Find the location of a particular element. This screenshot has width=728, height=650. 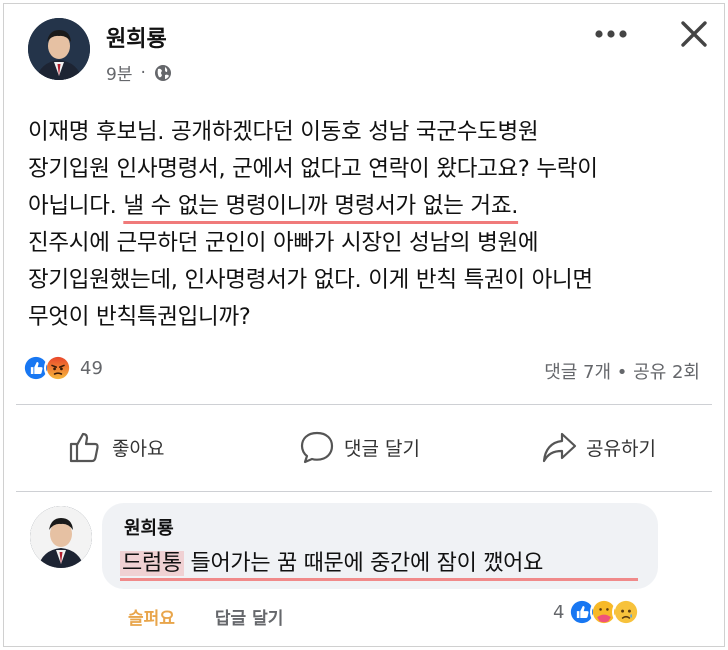

close-icon is located at coordinates (694, 34).